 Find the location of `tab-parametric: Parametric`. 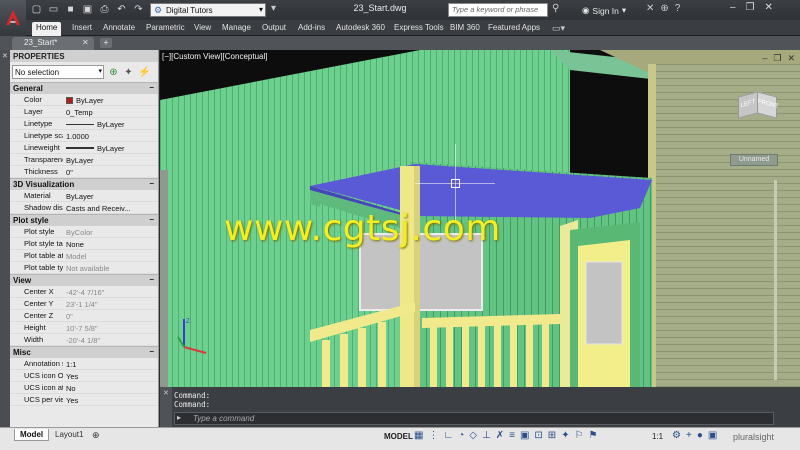

tab-parametric: Parametric is located at coordinates (165, 29).